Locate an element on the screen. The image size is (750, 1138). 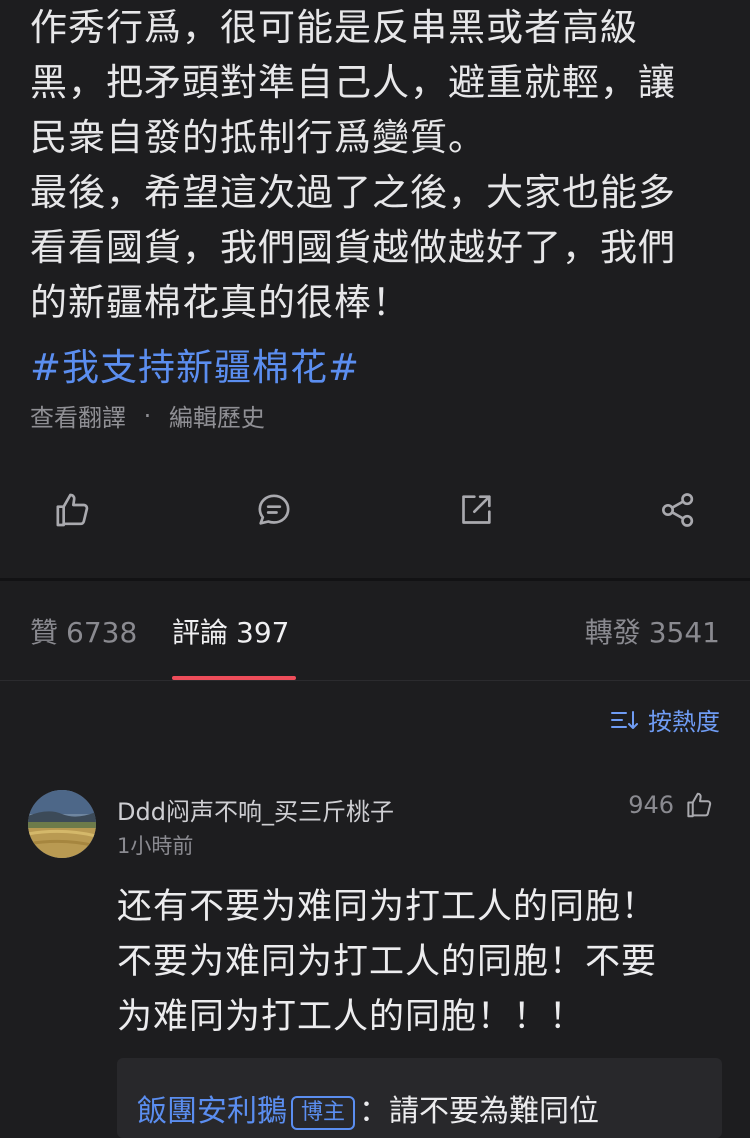
reply-line: 飯團安利鵝 博主 ：請不要為難同位 is located at coordinates (368, 1108).